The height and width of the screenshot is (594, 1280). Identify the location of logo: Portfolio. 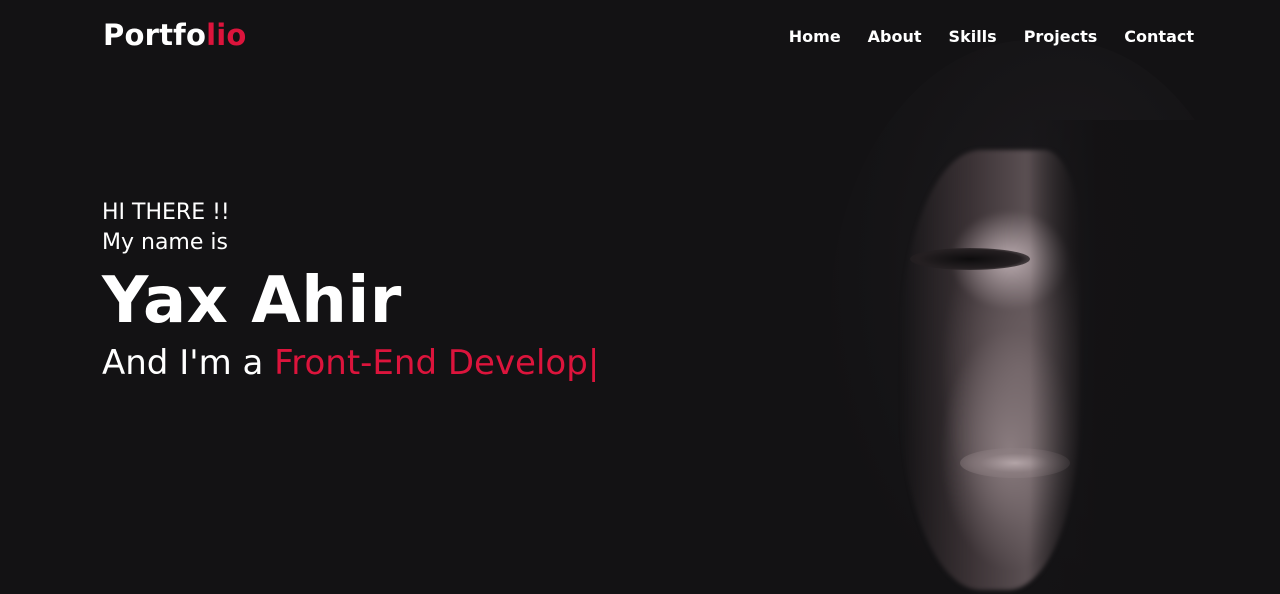
(175, 35).